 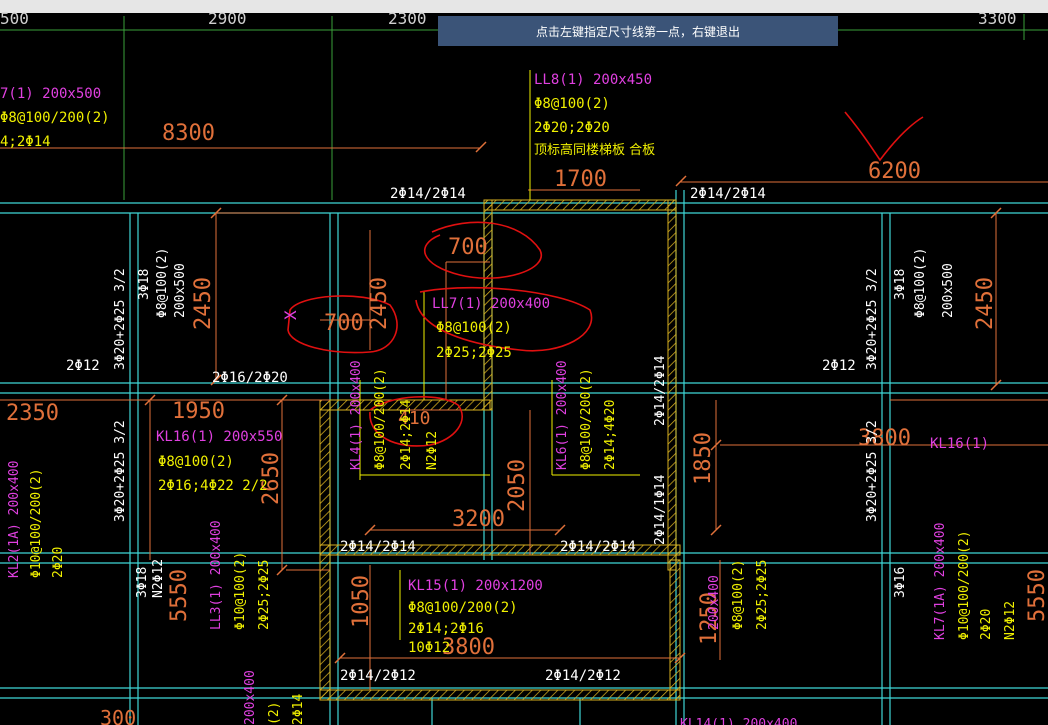 I want to click on rebar-vert-right: 2Φ14/2Φ14, so click(x=660, y=390).